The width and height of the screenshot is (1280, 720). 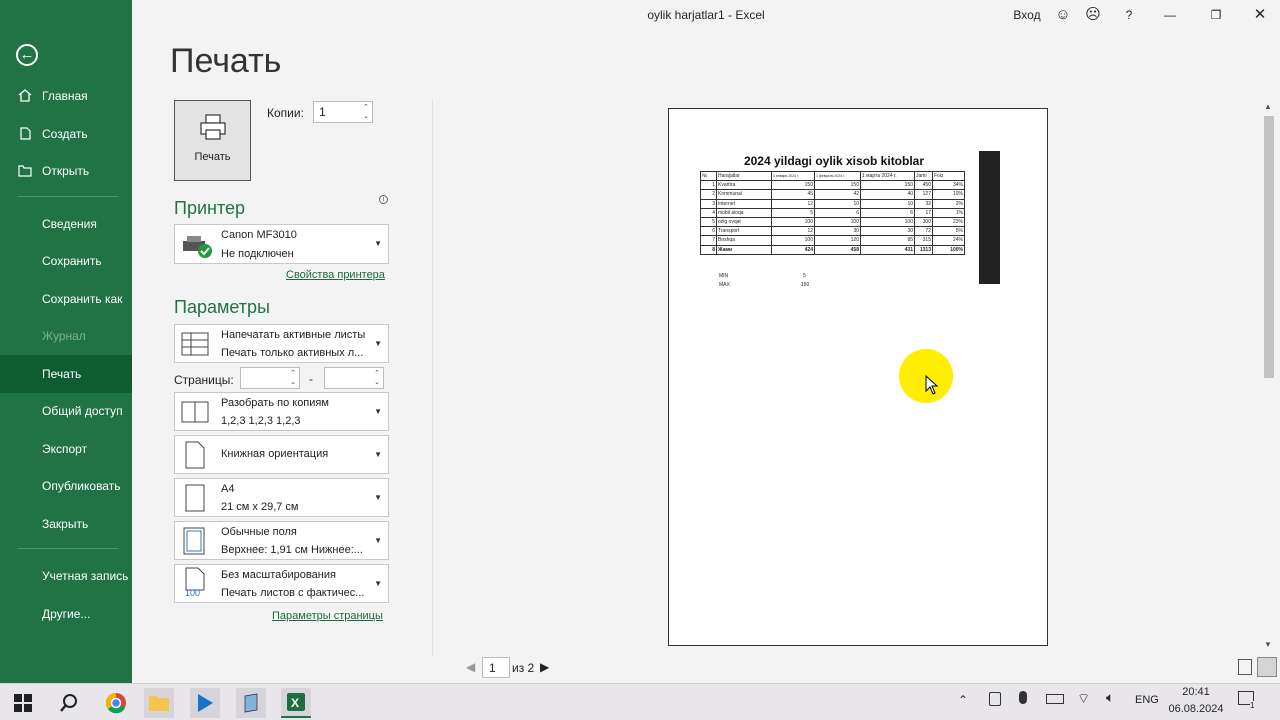 What do you see at coordinates (281, 244) in the screenshot?
I see `printer-dropdown: Canon MF3010 Не подключен ▼` at bounding box center [281, 244].